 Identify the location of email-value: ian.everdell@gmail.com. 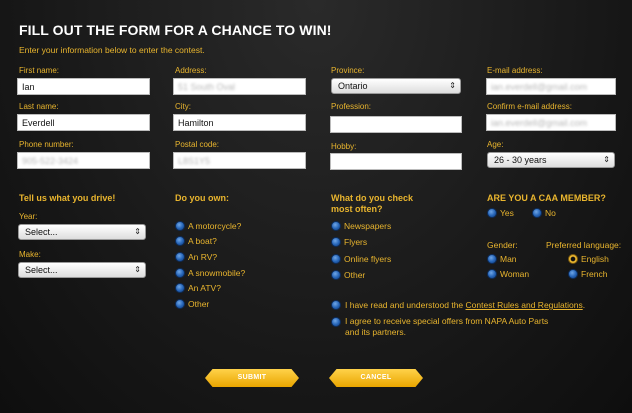
(539, 87).